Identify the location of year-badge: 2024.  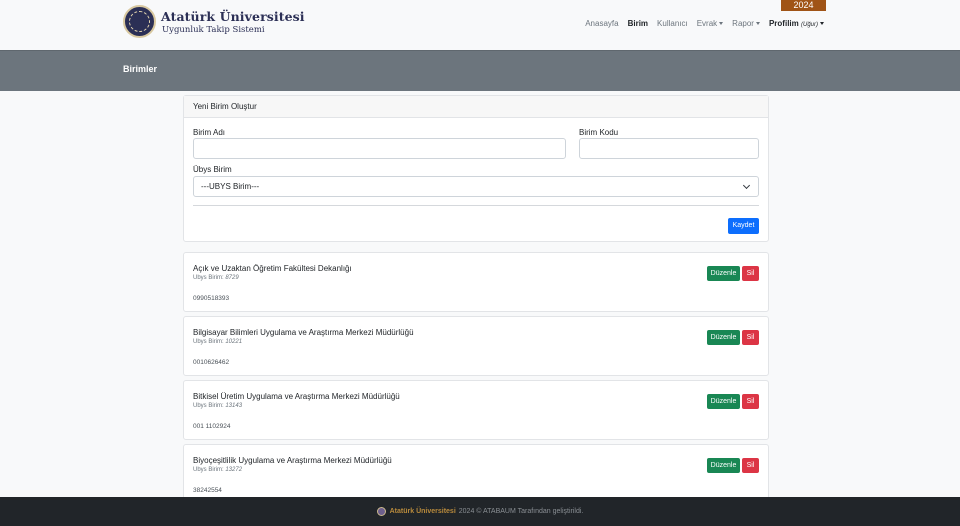
(803, 5).